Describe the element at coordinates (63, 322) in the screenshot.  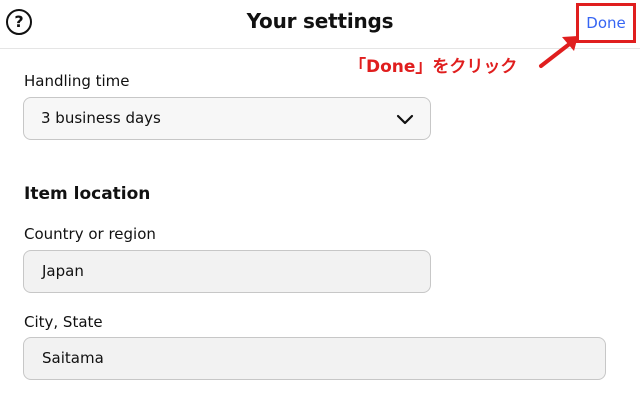
I see `city-state-label: City, State` at that location.